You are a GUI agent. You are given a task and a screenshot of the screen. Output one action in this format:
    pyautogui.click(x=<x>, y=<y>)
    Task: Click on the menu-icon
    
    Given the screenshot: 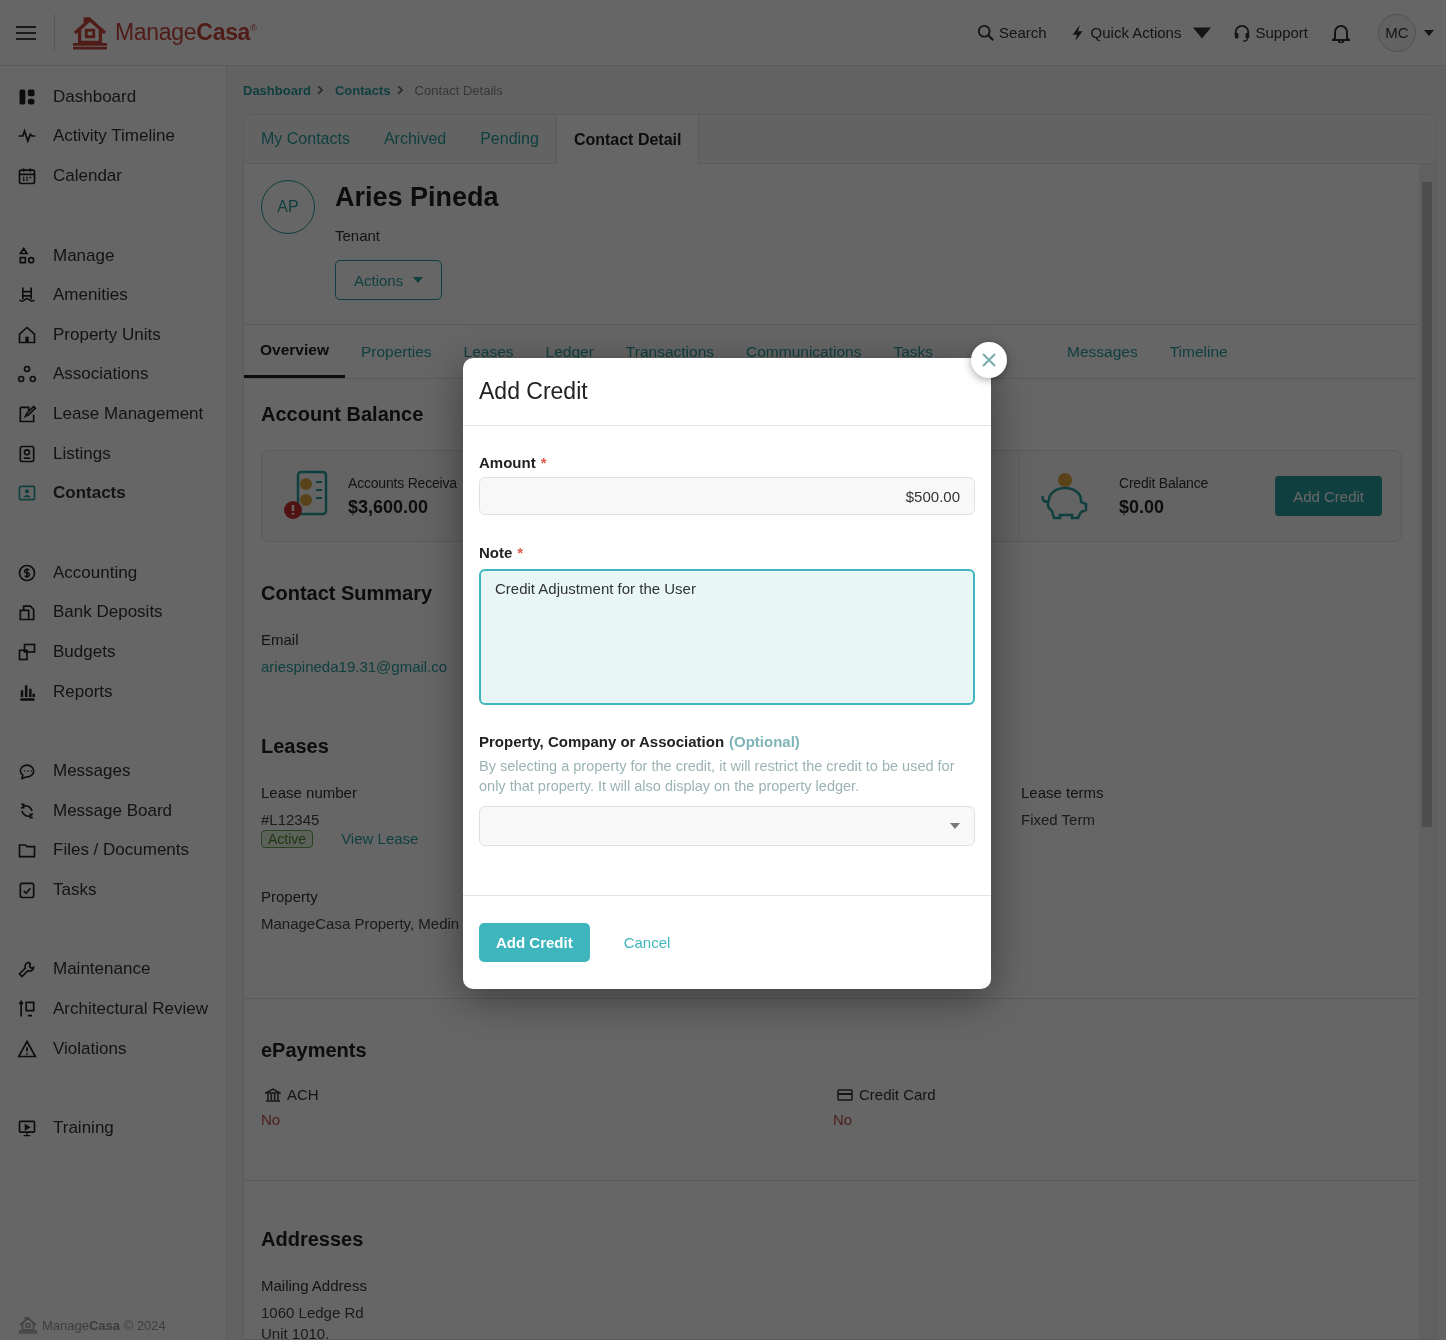 What is the action you would take?
    pyautogui.click(x=26, y=32)
    